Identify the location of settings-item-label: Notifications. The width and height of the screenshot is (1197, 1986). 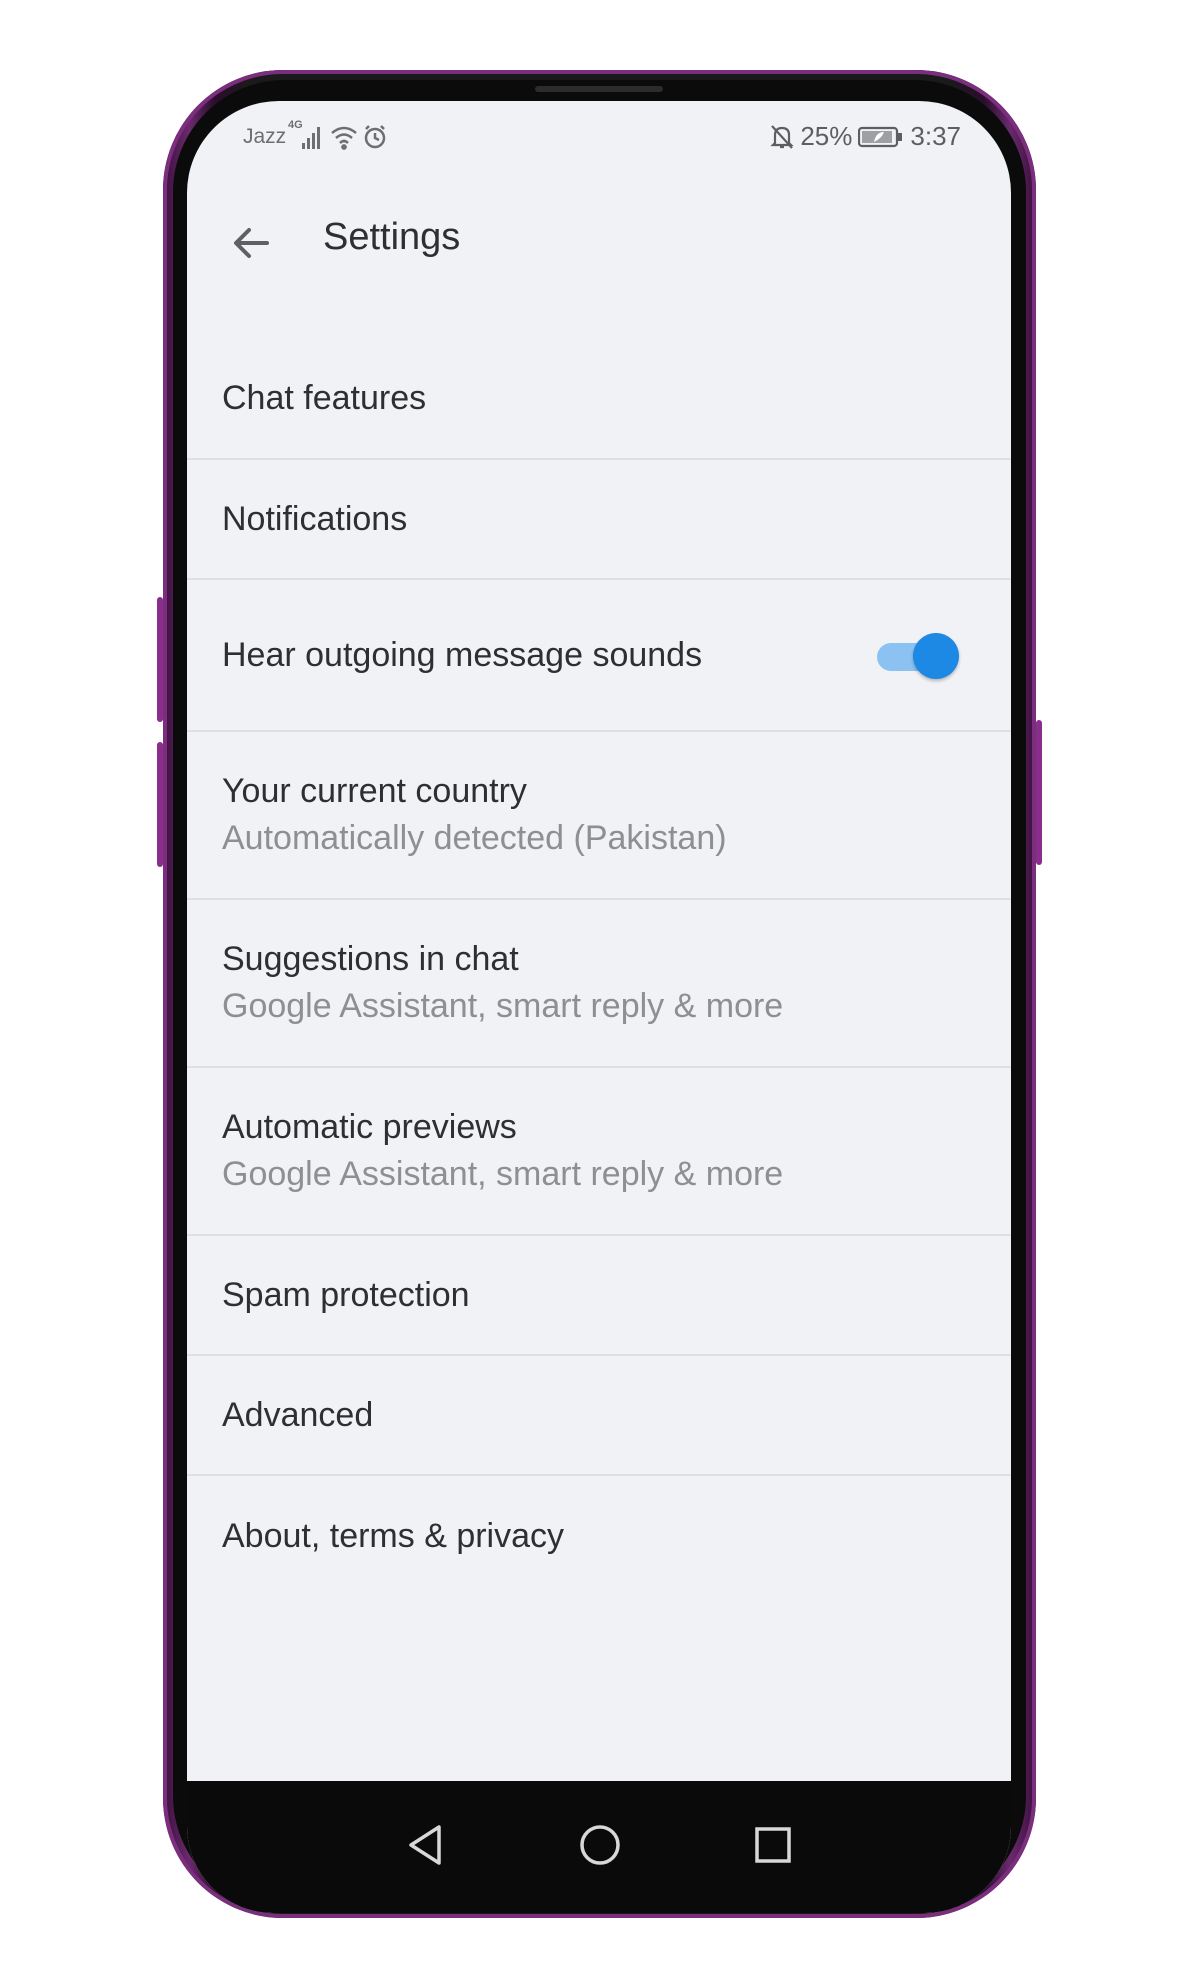
(315, 518).